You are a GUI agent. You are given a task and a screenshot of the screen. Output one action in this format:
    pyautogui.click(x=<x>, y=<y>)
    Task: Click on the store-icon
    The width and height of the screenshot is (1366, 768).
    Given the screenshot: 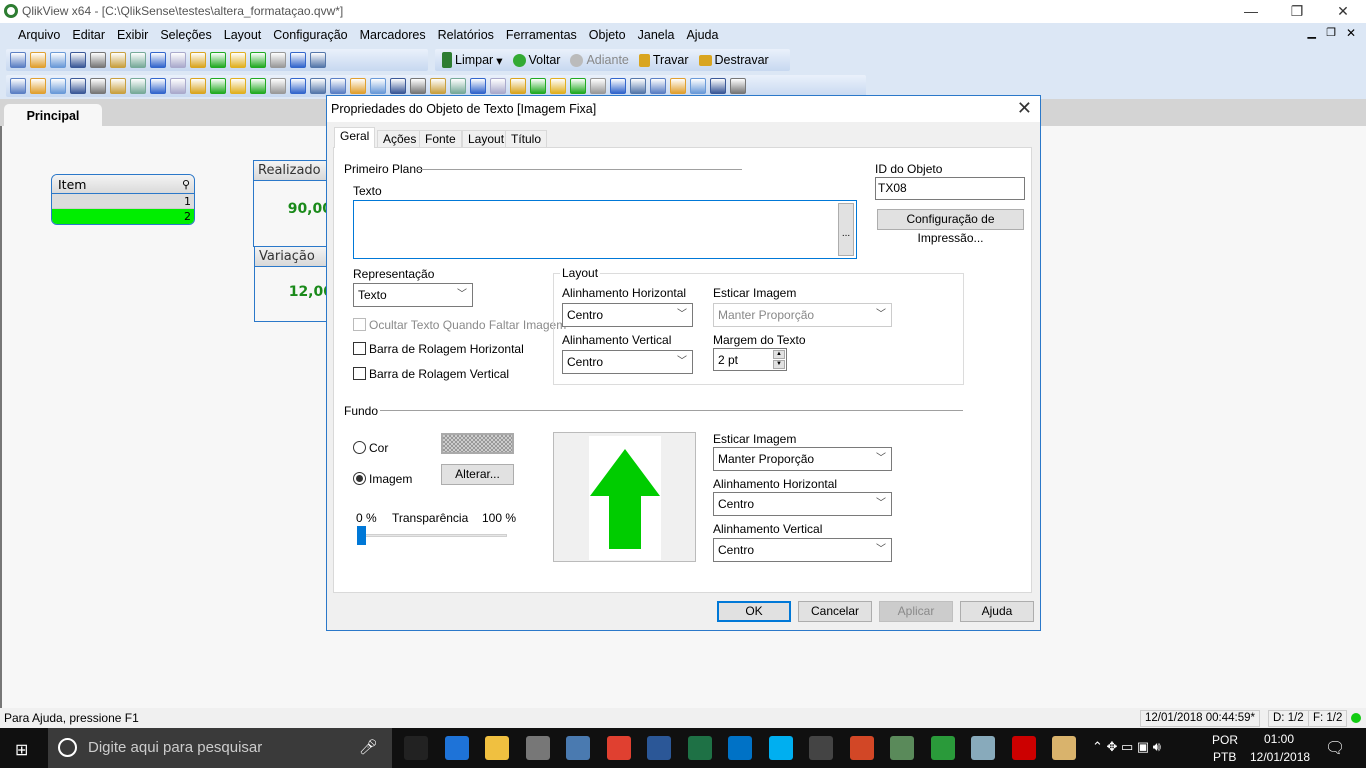 What is the action you would take?
    pyautogui.click(x=537, y=748)
    